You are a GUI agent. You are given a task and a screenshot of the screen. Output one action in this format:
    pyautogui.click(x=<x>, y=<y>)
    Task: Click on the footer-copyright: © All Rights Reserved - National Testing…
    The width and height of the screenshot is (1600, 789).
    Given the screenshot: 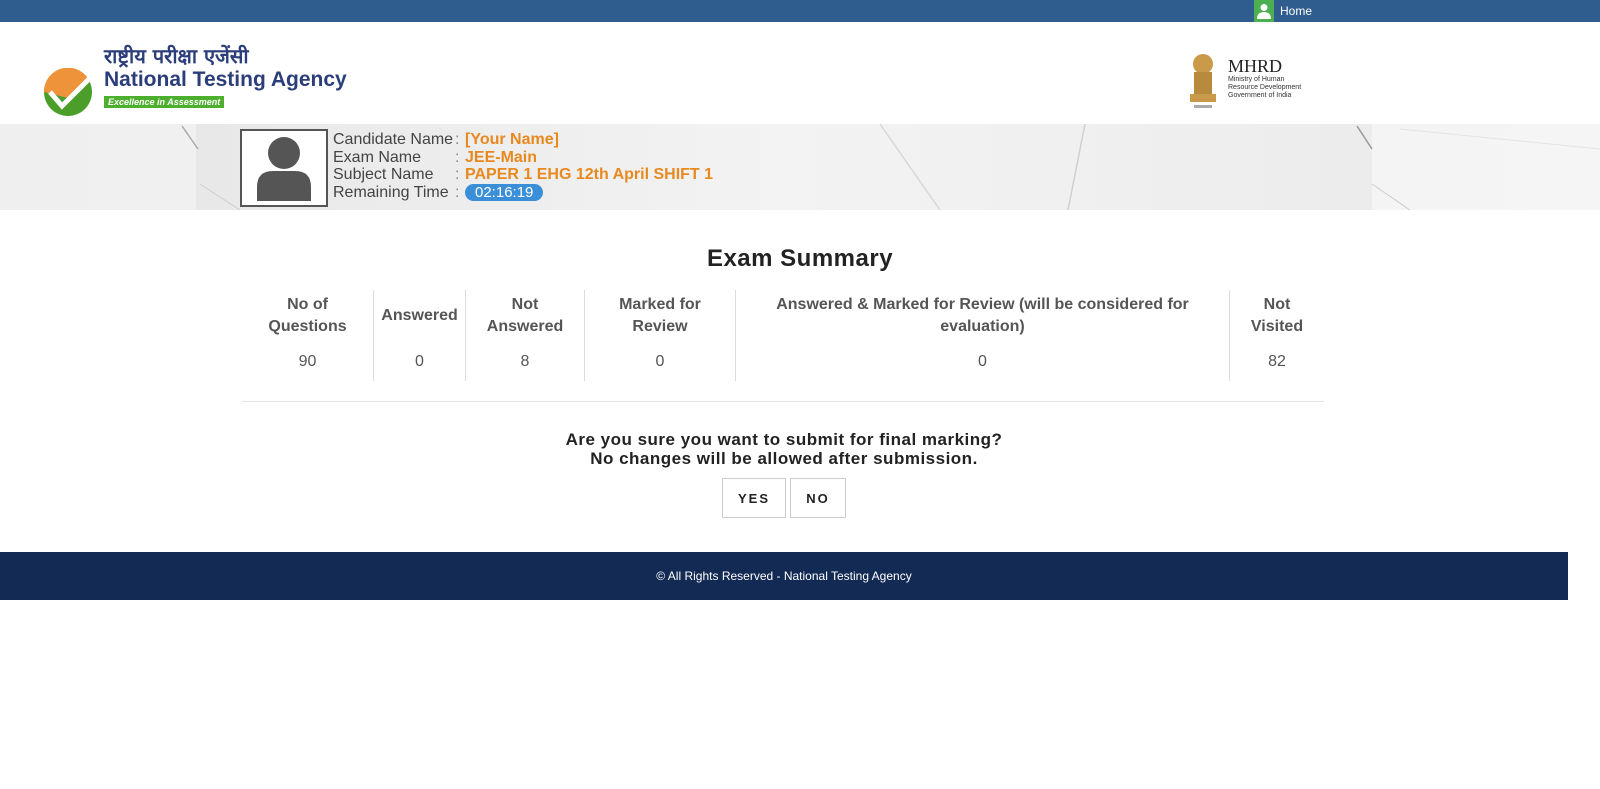 What is the action you would take?
    pyautogui.click(x=784, y=576)
    